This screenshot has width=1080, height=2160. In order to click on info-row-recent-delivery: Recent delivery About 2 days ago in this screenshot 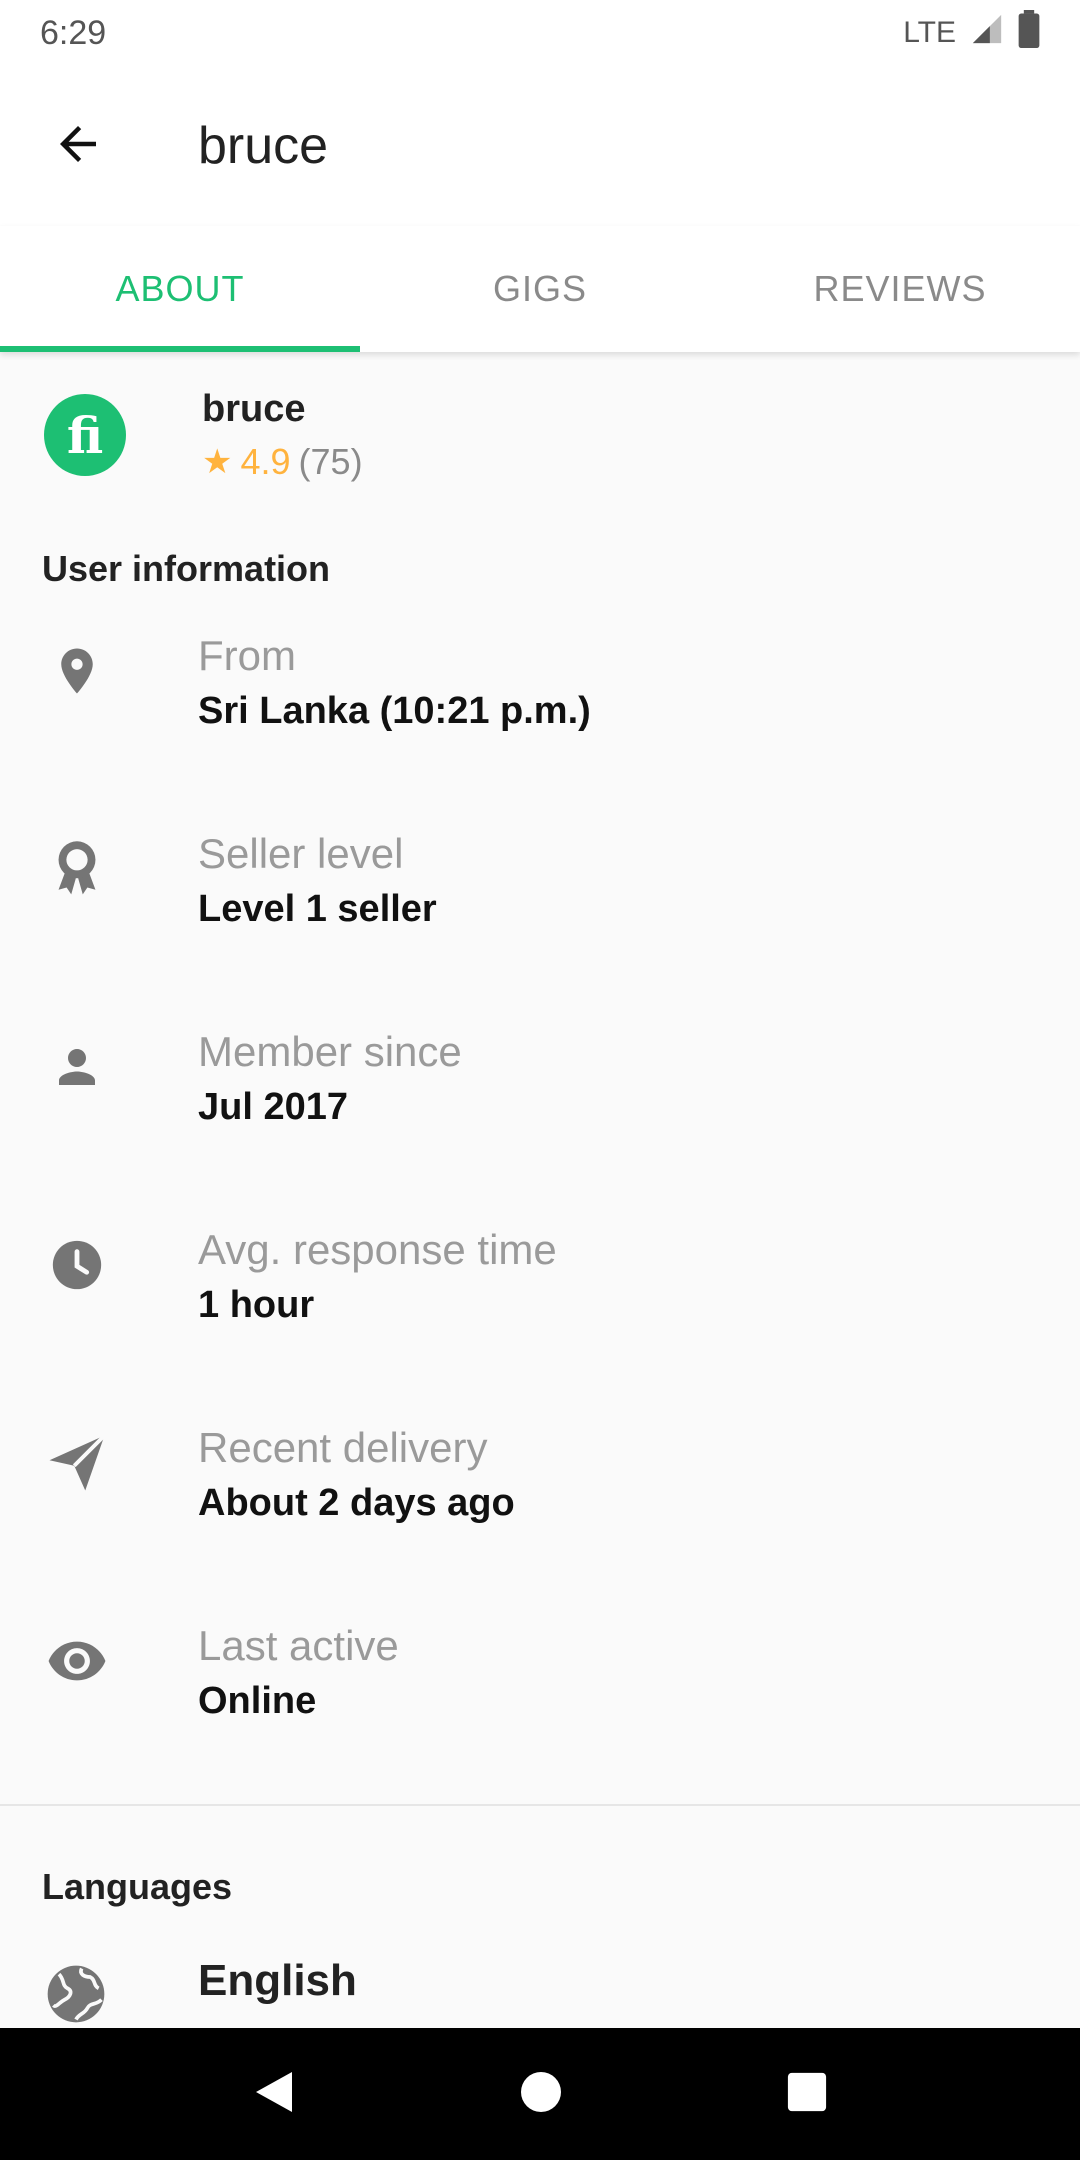, I will do `click(540, 1504)`.